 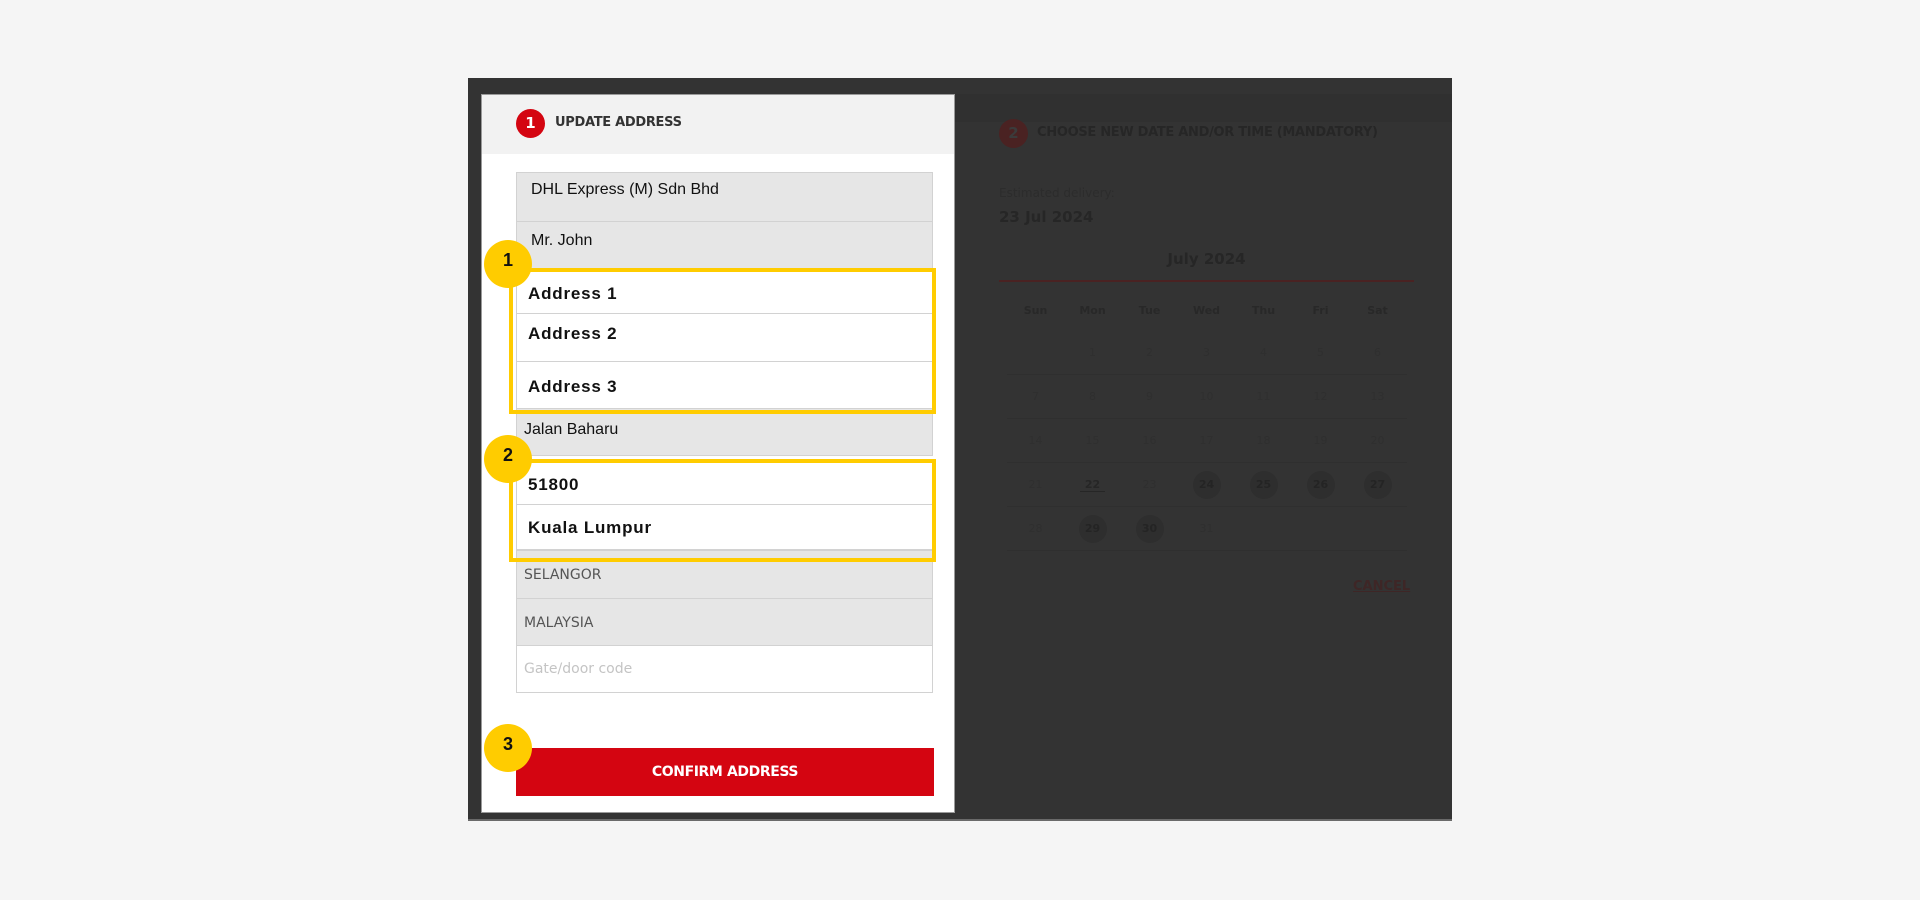 I want to click on contact-field: Mr. John, so click(x=724, y=246).